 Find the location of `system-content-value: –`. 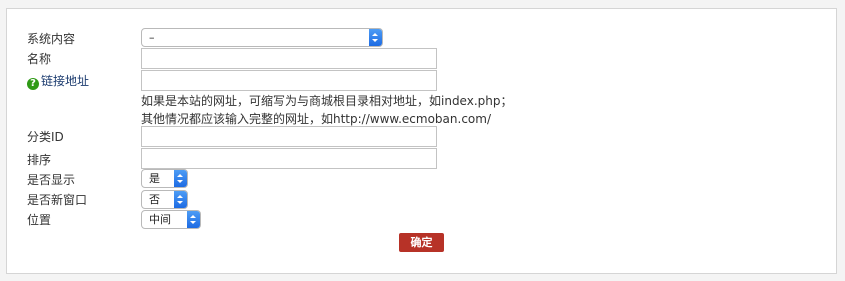

system-content-value: – is located at coordinates (152, 37).